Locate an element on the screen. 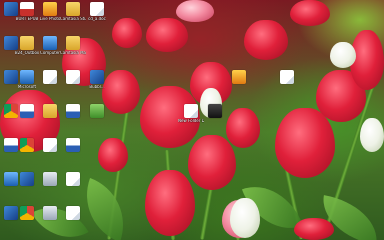 This screenshot has height=240, width=384. icon-label: Camtasia Studio is located at coordinates (73, 19).